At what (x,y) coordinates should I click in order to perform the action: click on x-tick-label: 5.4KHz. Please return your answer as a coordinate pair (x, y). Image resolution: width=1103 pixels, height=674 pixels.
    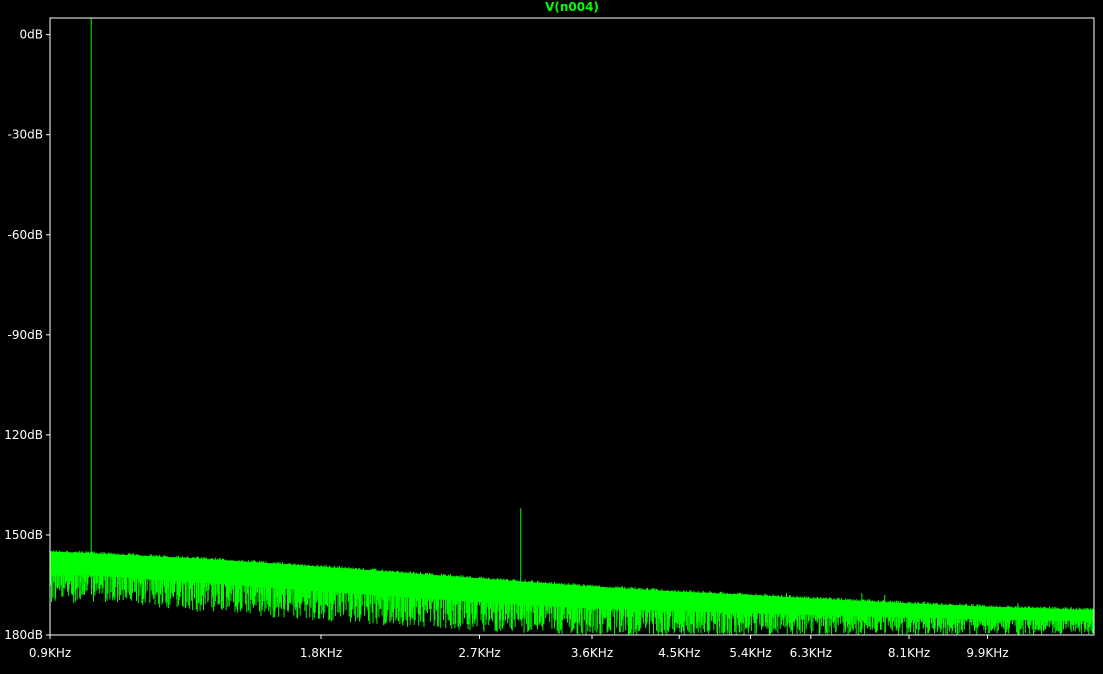
    Looking at the image, I should click on (750, 653).